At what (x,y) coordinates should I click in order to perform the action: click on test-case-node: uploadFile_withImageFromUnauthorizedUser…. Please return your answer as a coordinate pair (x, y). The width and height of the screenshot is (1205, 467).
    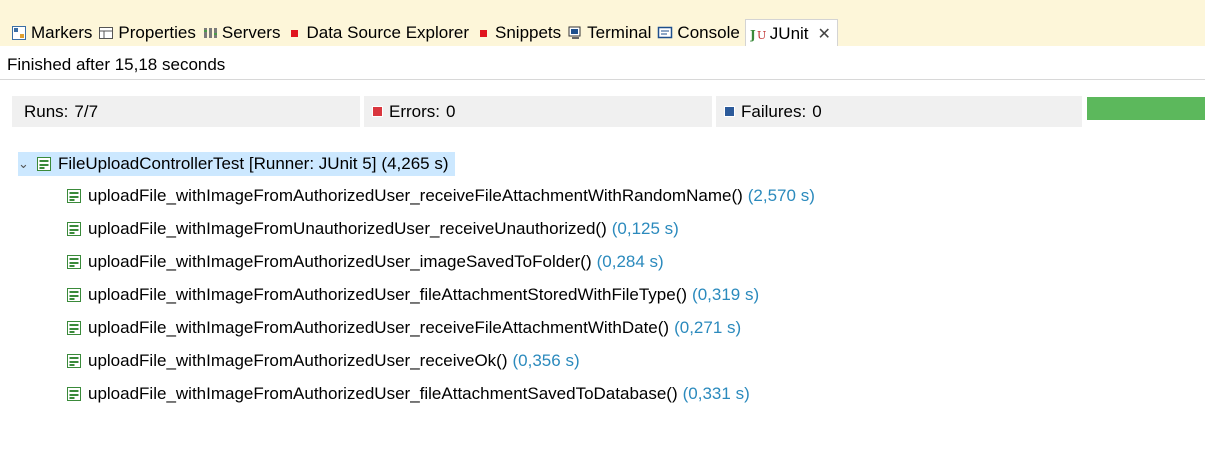
    Looking at the image, I should click on (372, 229).